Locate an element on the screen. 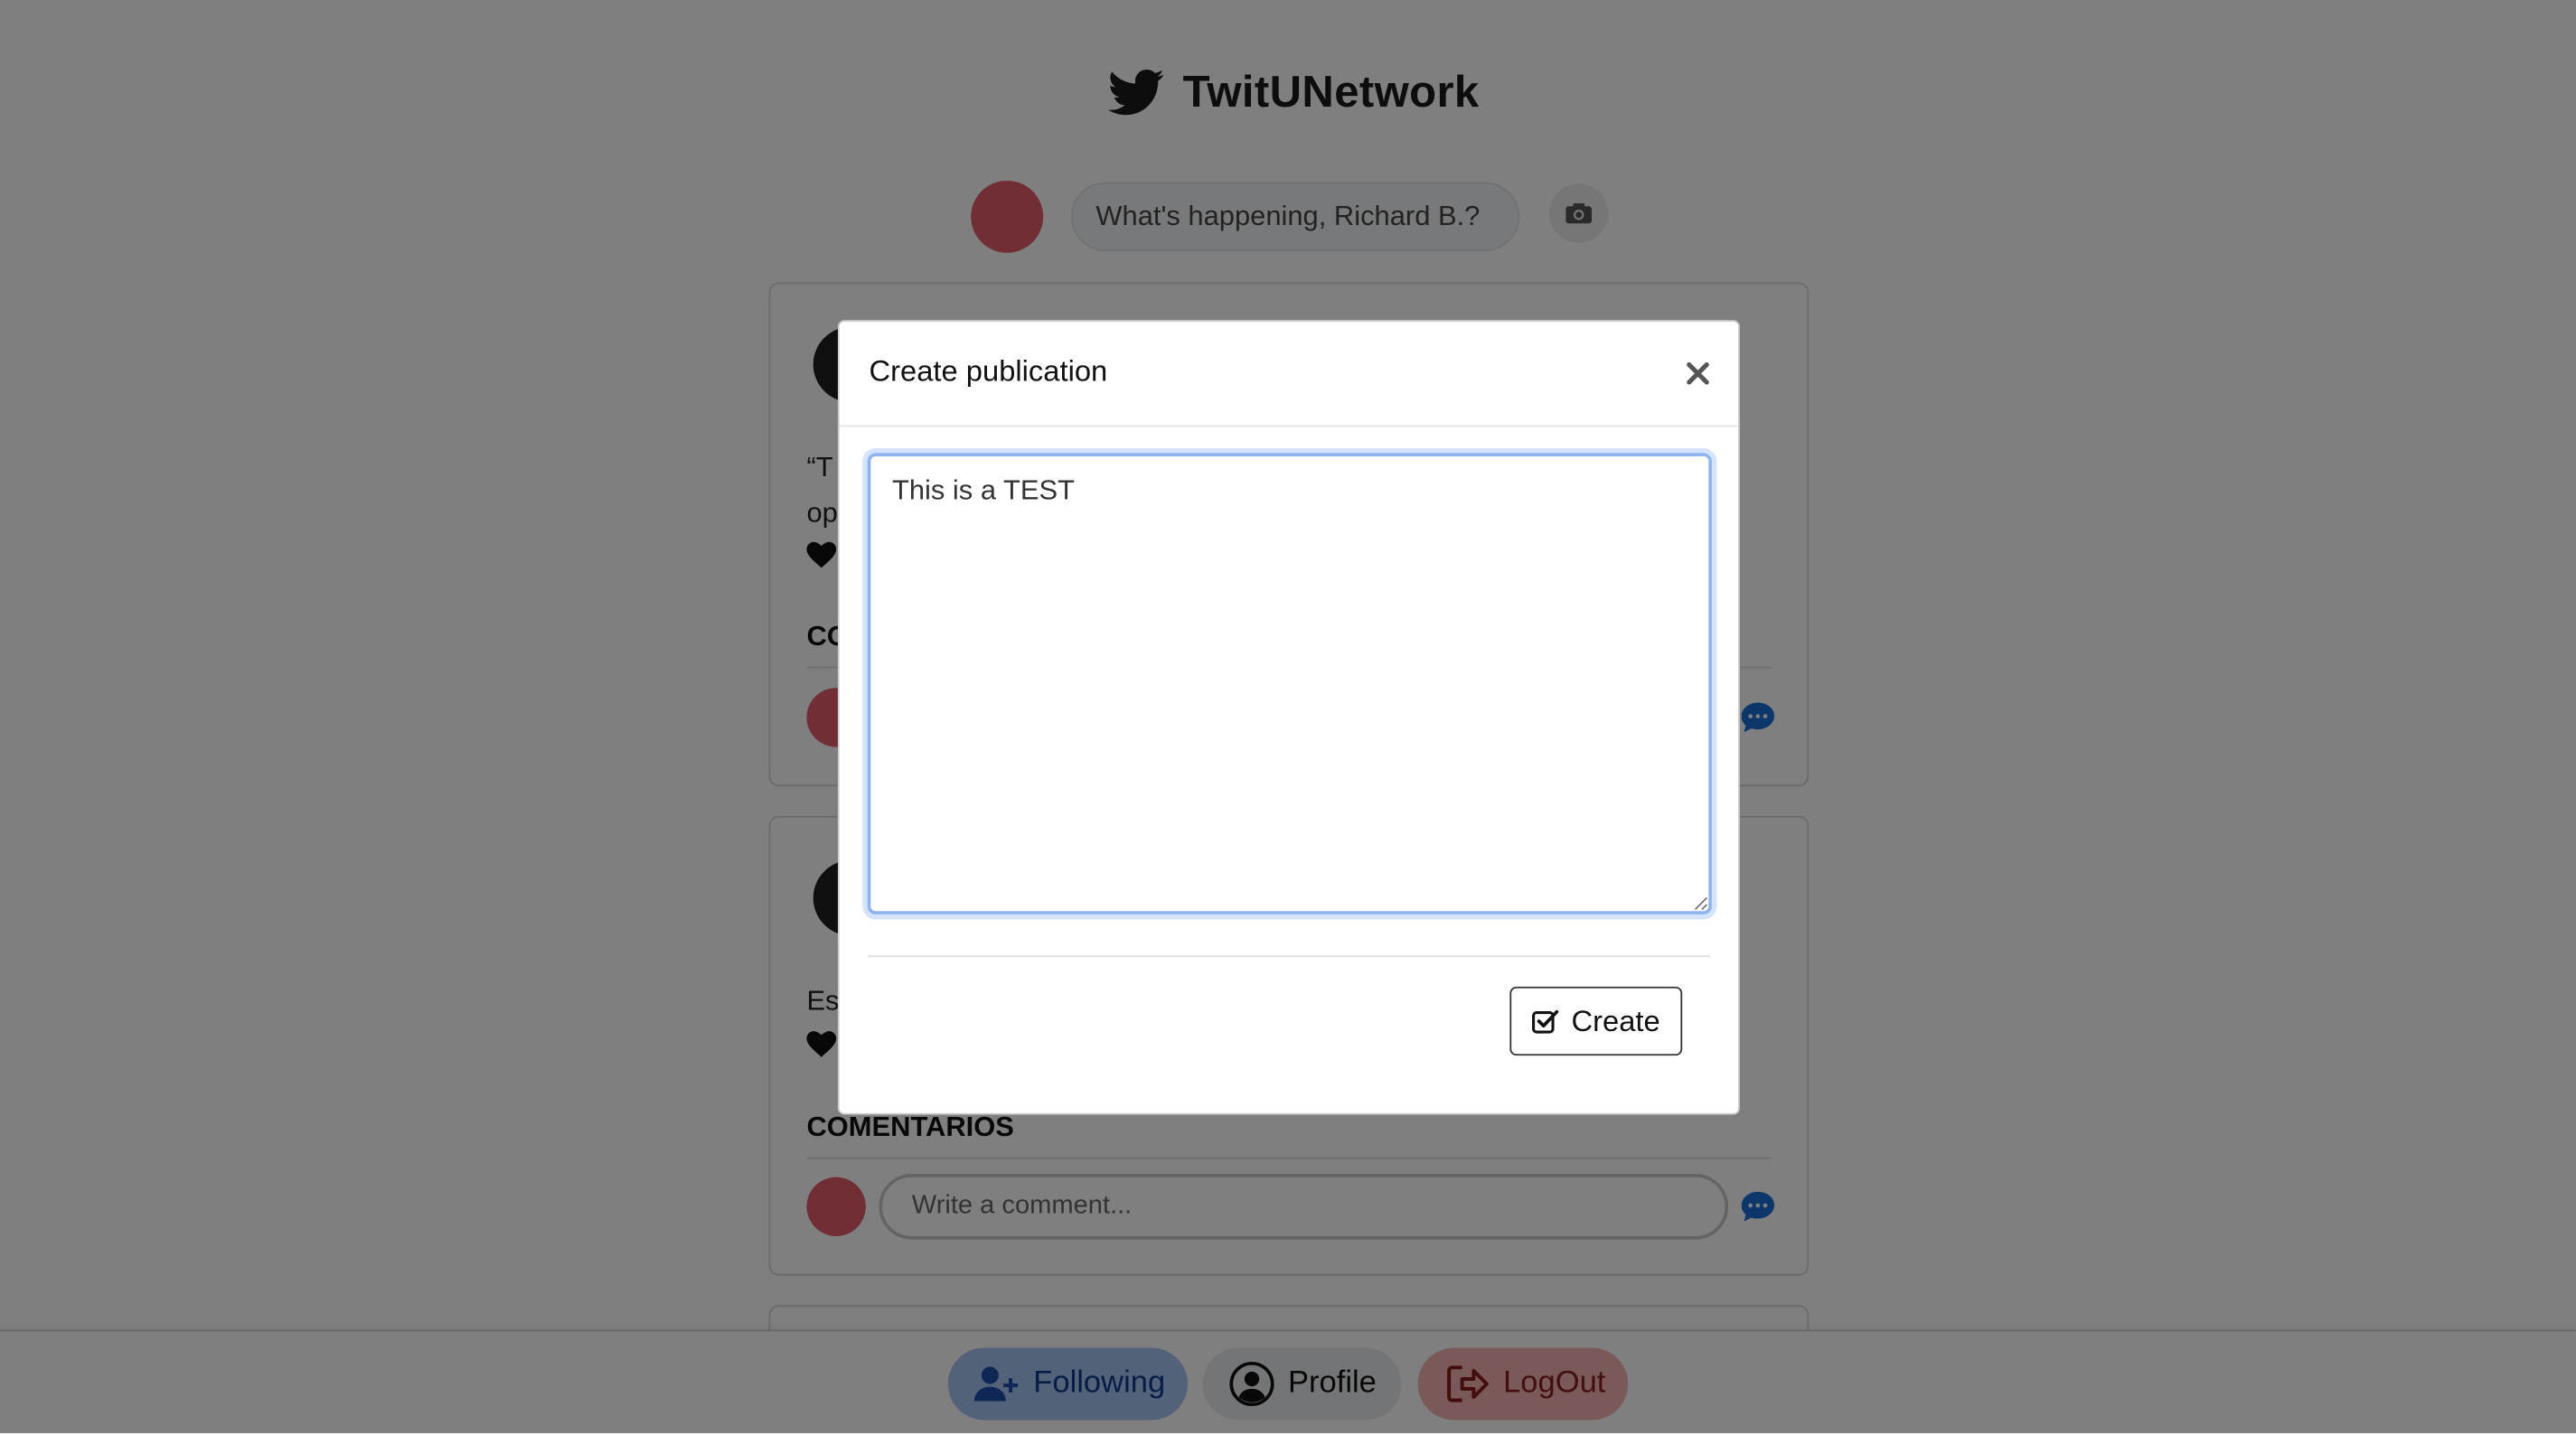  modal-divider is located at coordinates (1289, 957).